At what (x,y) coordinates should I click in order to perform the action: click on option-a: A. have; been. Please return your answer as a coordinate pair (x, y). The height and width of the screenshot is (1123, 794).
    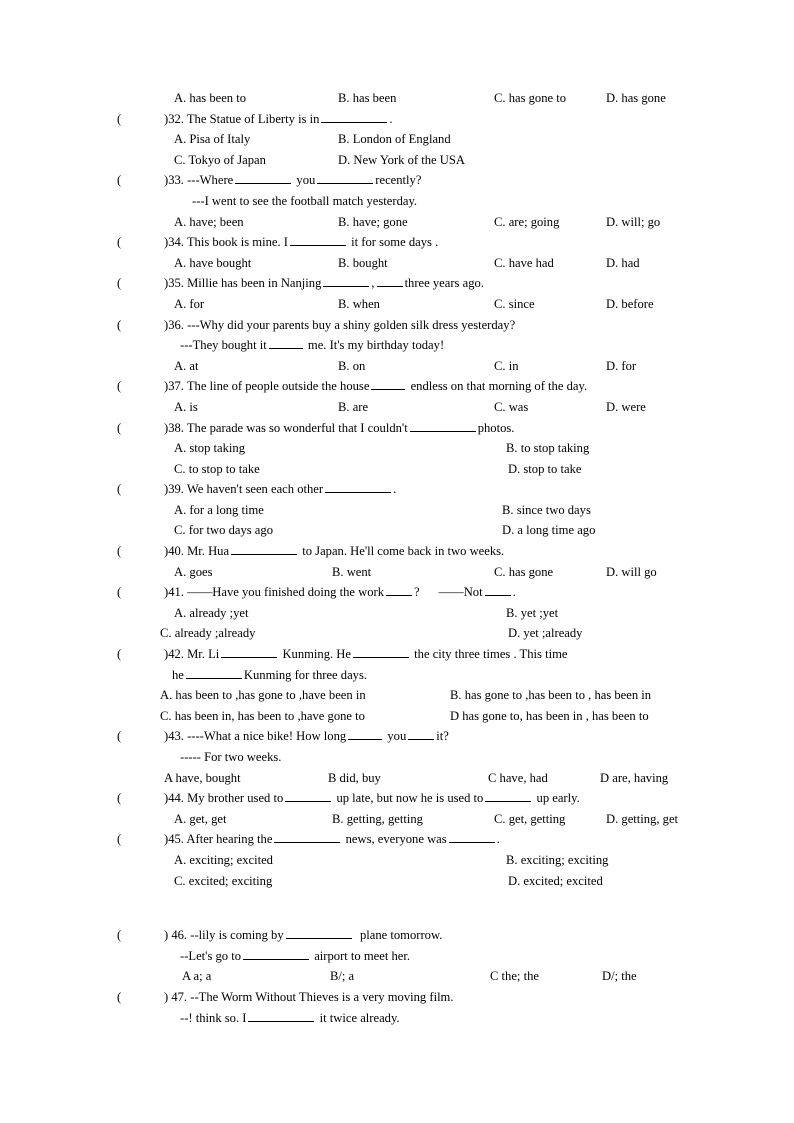
    Looking at the image, I should click on (209, 222).